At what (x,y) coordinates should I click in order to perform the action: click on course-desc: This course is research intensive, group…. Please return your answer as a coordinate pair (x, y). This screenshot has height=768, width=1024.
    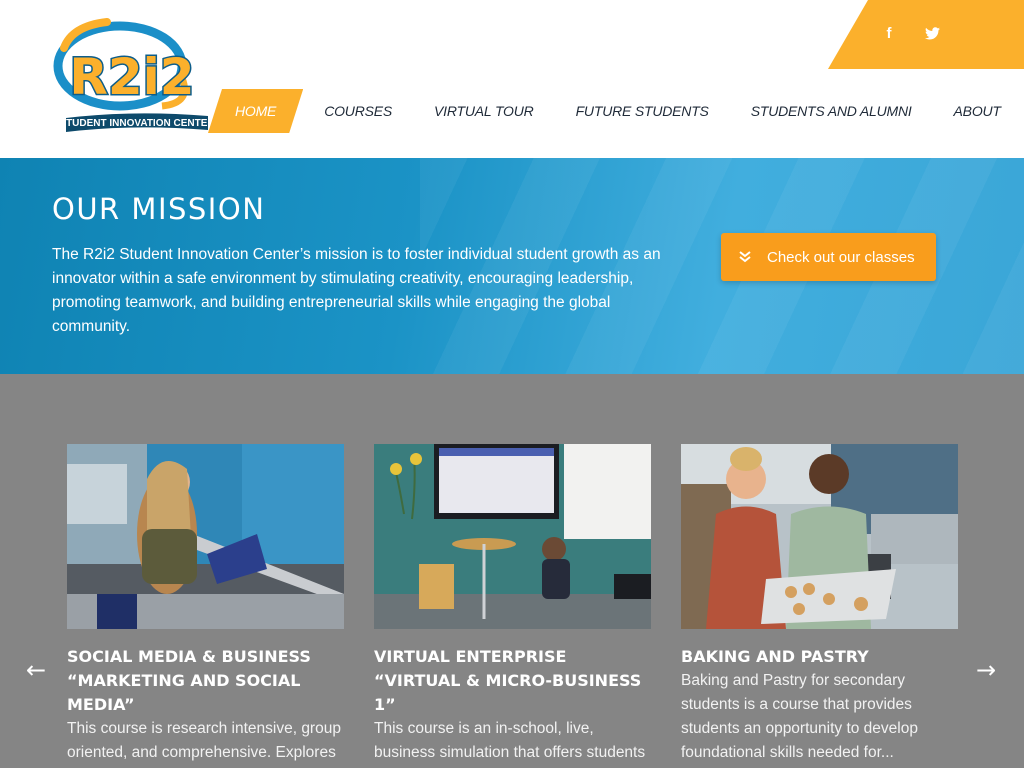
    Looking at the image, I should click on (204, 740).